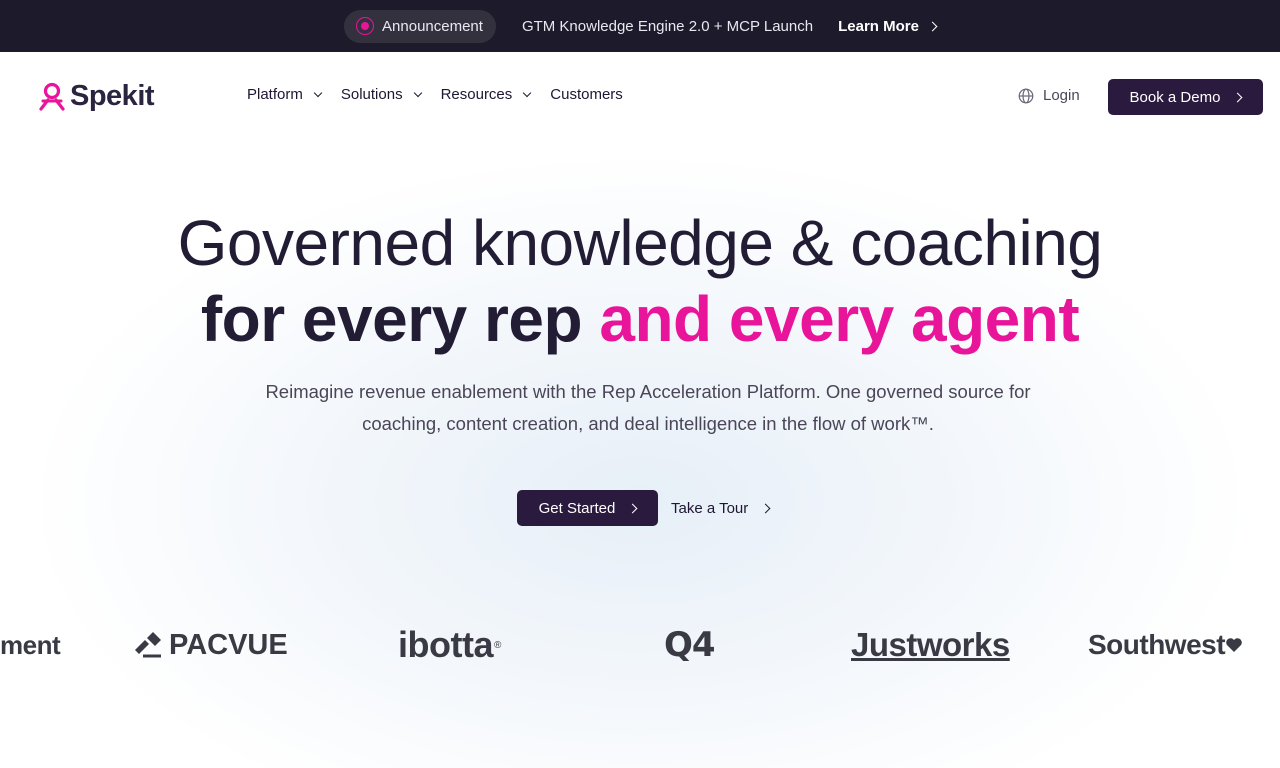 The width and height of the screenshot is (1280, 768). I want to click on customer-logo-text: Q4, so click(690, 645).